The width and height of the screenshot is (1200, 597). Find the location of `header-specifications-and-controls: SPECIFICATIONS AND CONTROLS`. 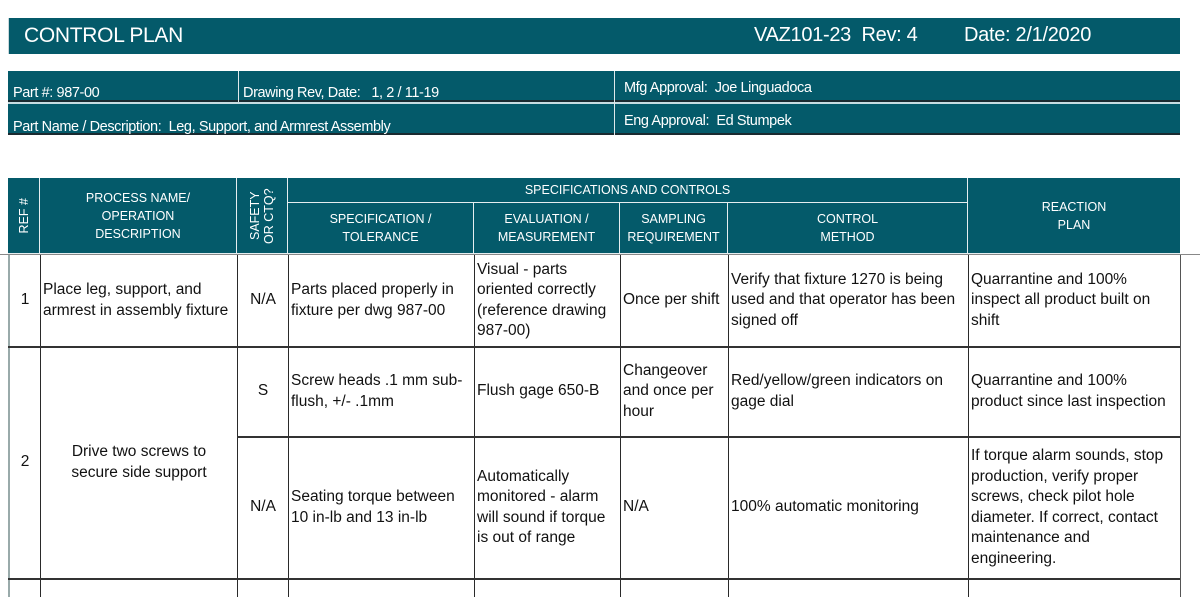

header-specifications-and-controls: SPECIFICATIONS AND CONTROLS is located at coordinates (628, 190).